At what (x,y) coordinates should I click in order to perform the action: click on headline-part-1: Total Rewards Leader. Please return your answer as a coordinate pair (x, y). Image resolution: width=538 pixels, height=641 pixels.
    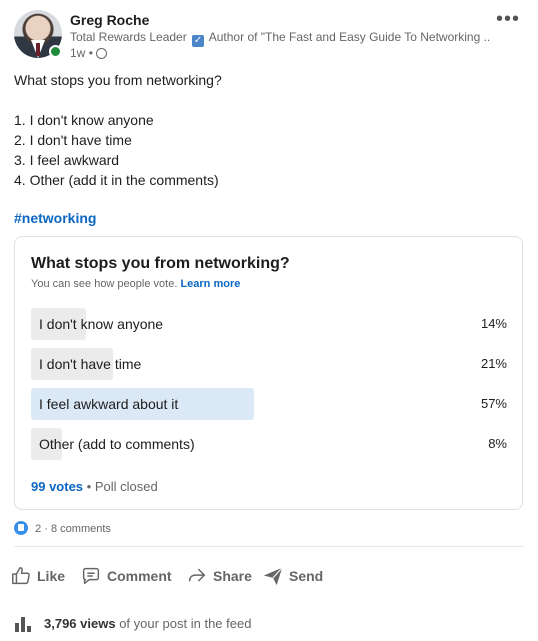
    Looking at the image, I should click on (128, 37).